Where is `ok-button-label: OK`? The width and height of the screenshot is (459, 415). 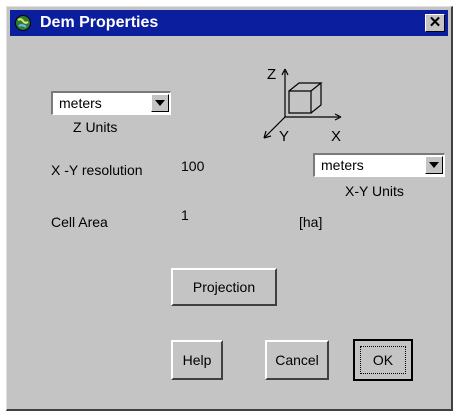
ok-button-label: OK is located at coordinates (383, 360).